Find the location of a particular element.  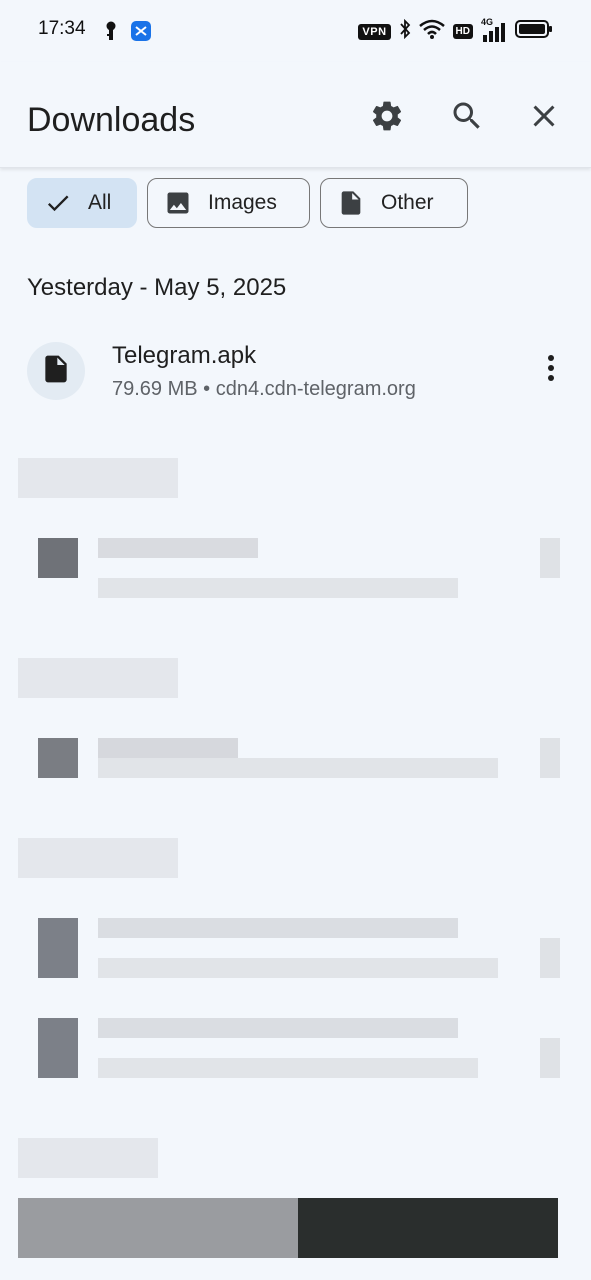

status-time: 17:34 is located at coordinates (62, 28).